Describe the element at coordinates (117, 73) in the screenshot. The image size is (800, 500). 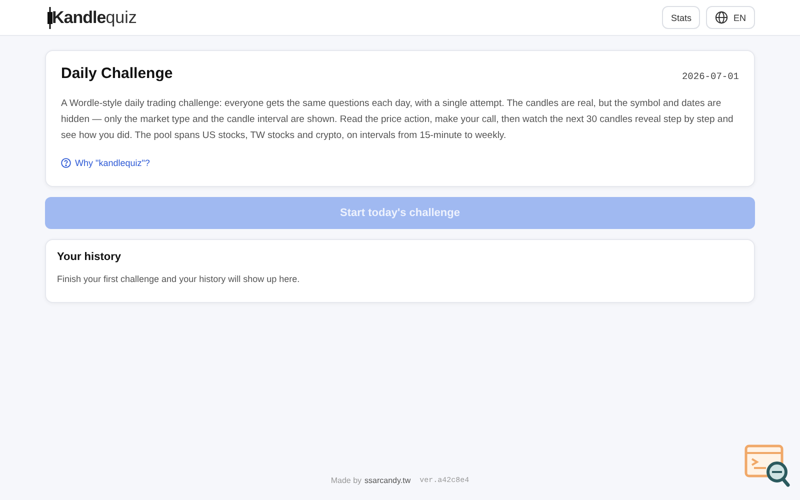
I see `card-title: Daily Challenge` at that location.